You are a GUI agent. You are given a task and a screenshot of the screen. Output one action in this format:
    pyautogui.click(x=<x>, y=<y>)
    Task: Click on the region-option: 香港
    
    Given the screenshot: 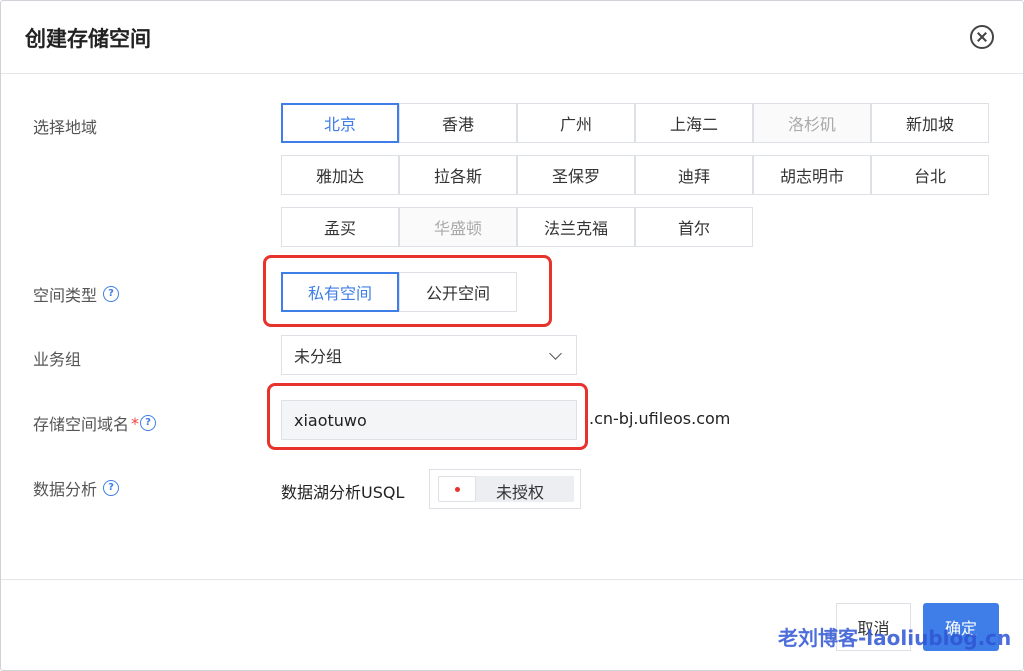 What is the action you would take?
    pyautogui.click(x=458, y=123)
    